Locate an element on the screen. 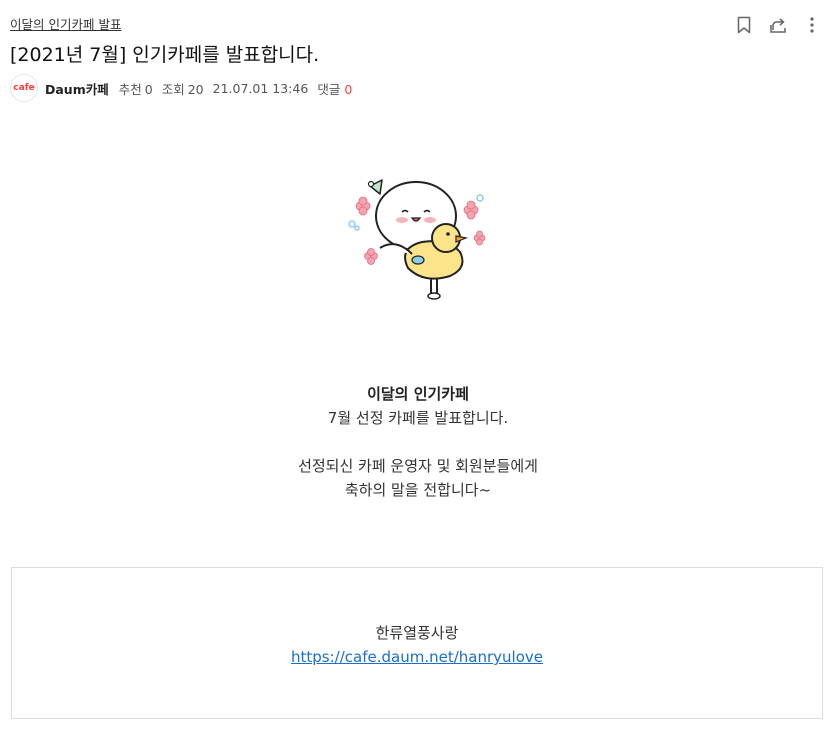  comments-stat: 댓글 0 is located at coordinates (334, 88).